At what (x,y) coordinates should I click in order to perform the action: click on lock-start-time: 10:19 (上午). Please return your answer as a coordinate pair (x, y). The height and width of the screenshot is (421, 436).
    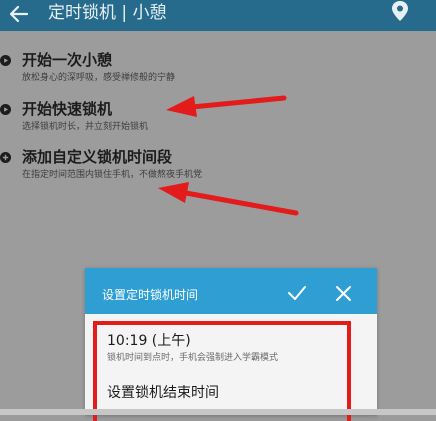
    Looking at the image, I should click on (149, 341).